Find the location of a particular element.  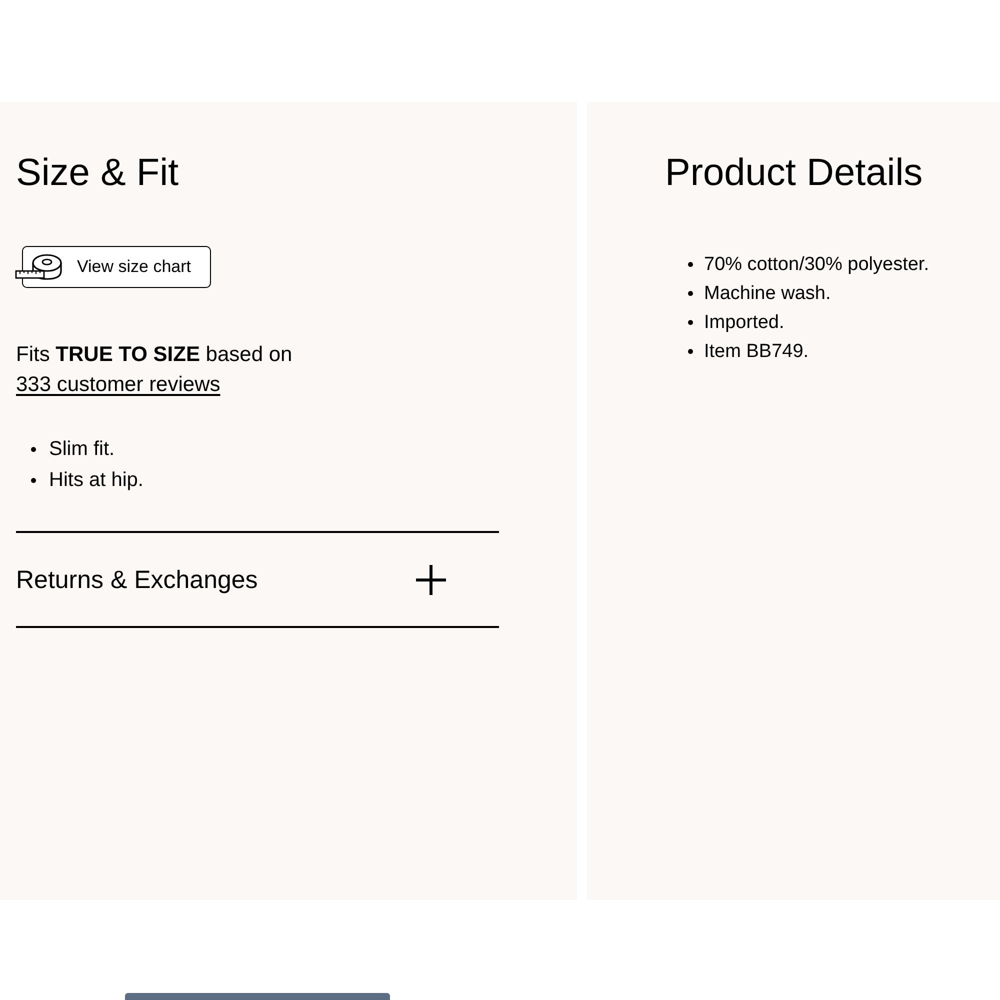

list-item-text: 70% cotton/30% polyester. is located at coordinates (816, 265).